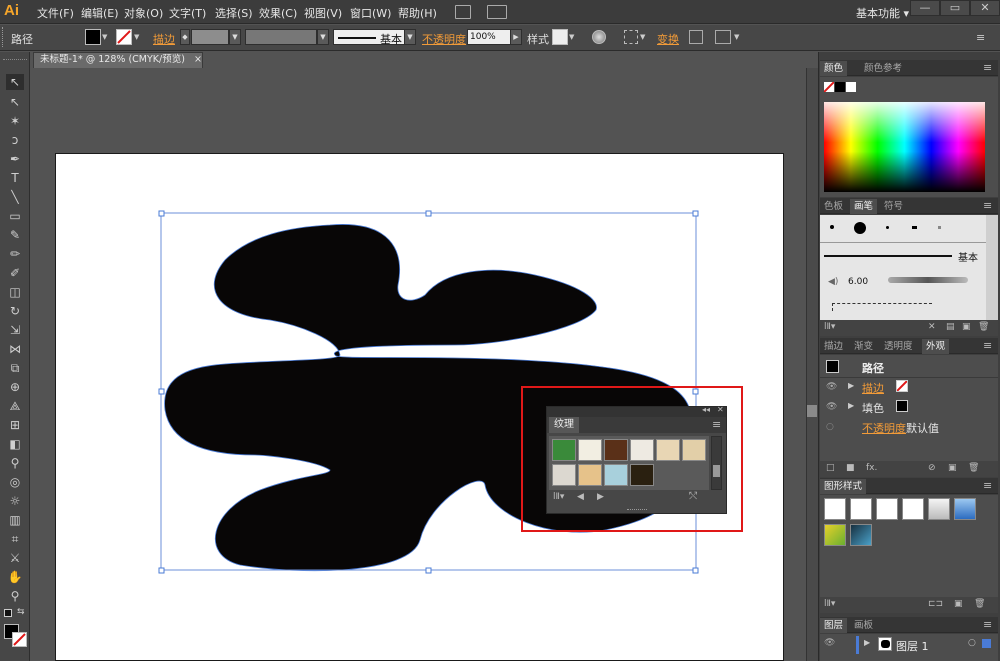  I want to click on none-swatch, so click(829, 87).